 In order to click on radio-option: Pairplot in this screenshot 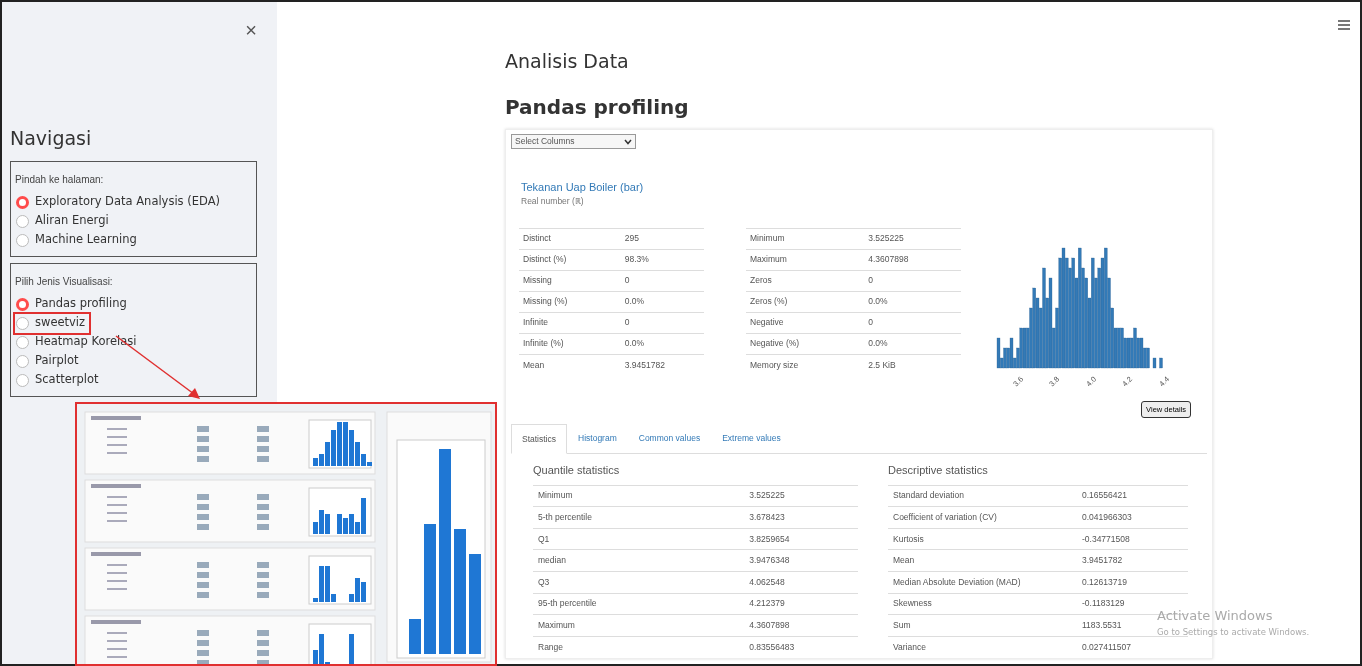, I will do `click(49, 361)`.